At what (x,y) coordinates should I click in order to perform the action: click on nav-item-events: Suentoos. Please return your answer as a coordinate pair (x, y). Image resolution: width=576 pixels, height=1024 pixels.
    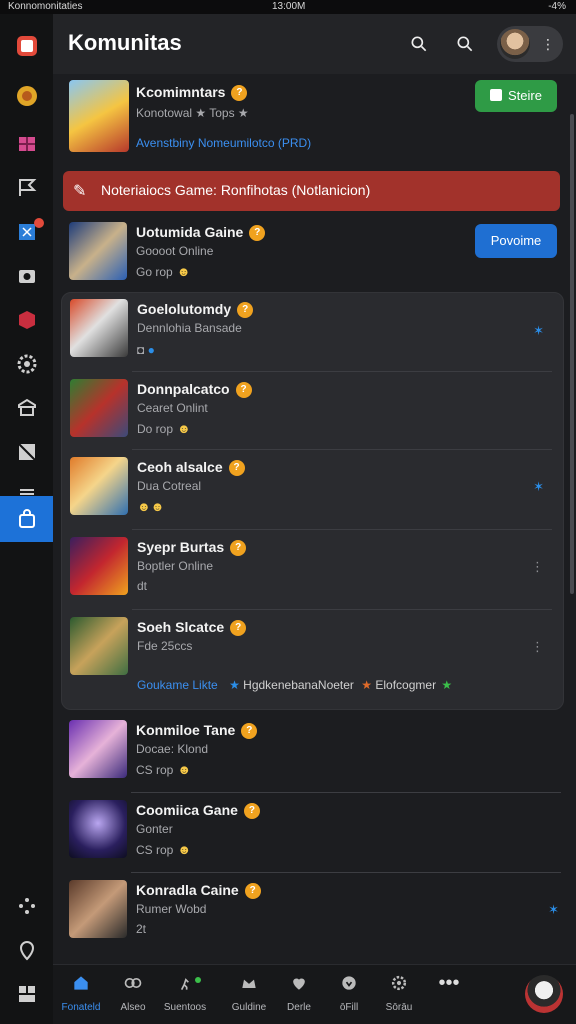
    Looking at the image, I should click on (185, 997).